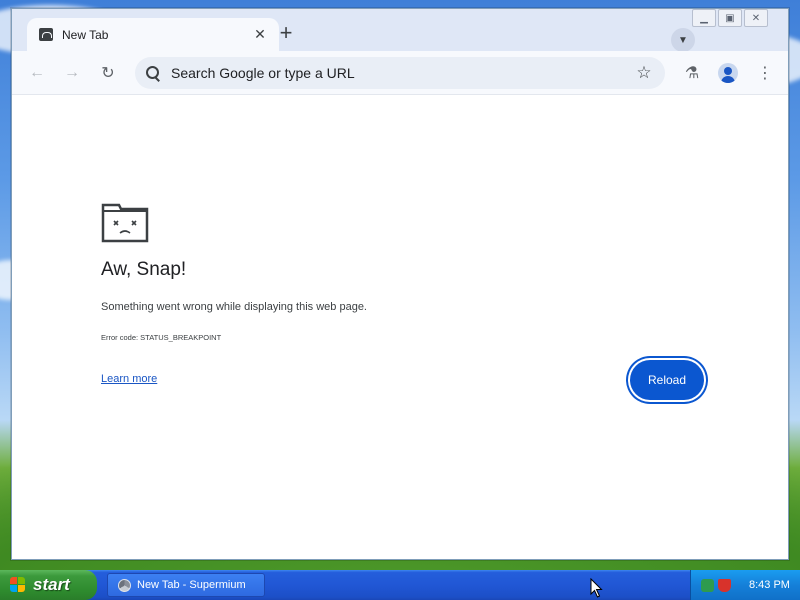 The width and height of the screenshot is (800, 600). I want to click on menu-button: ⋮, so click(765, 73).